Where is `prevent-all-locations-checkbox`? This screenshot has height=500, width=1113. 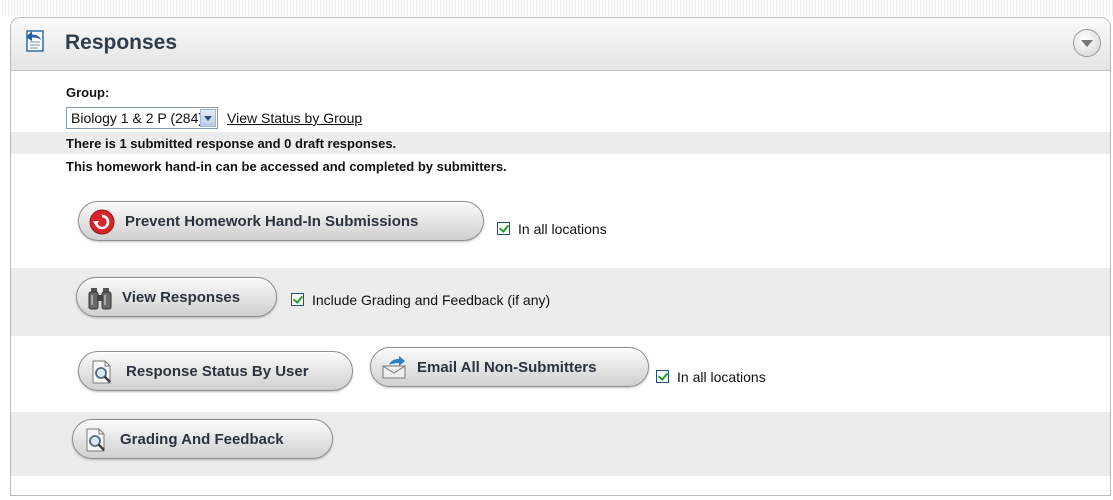
prevent-all-locations-checkbox is located at coordinates (503, 228).